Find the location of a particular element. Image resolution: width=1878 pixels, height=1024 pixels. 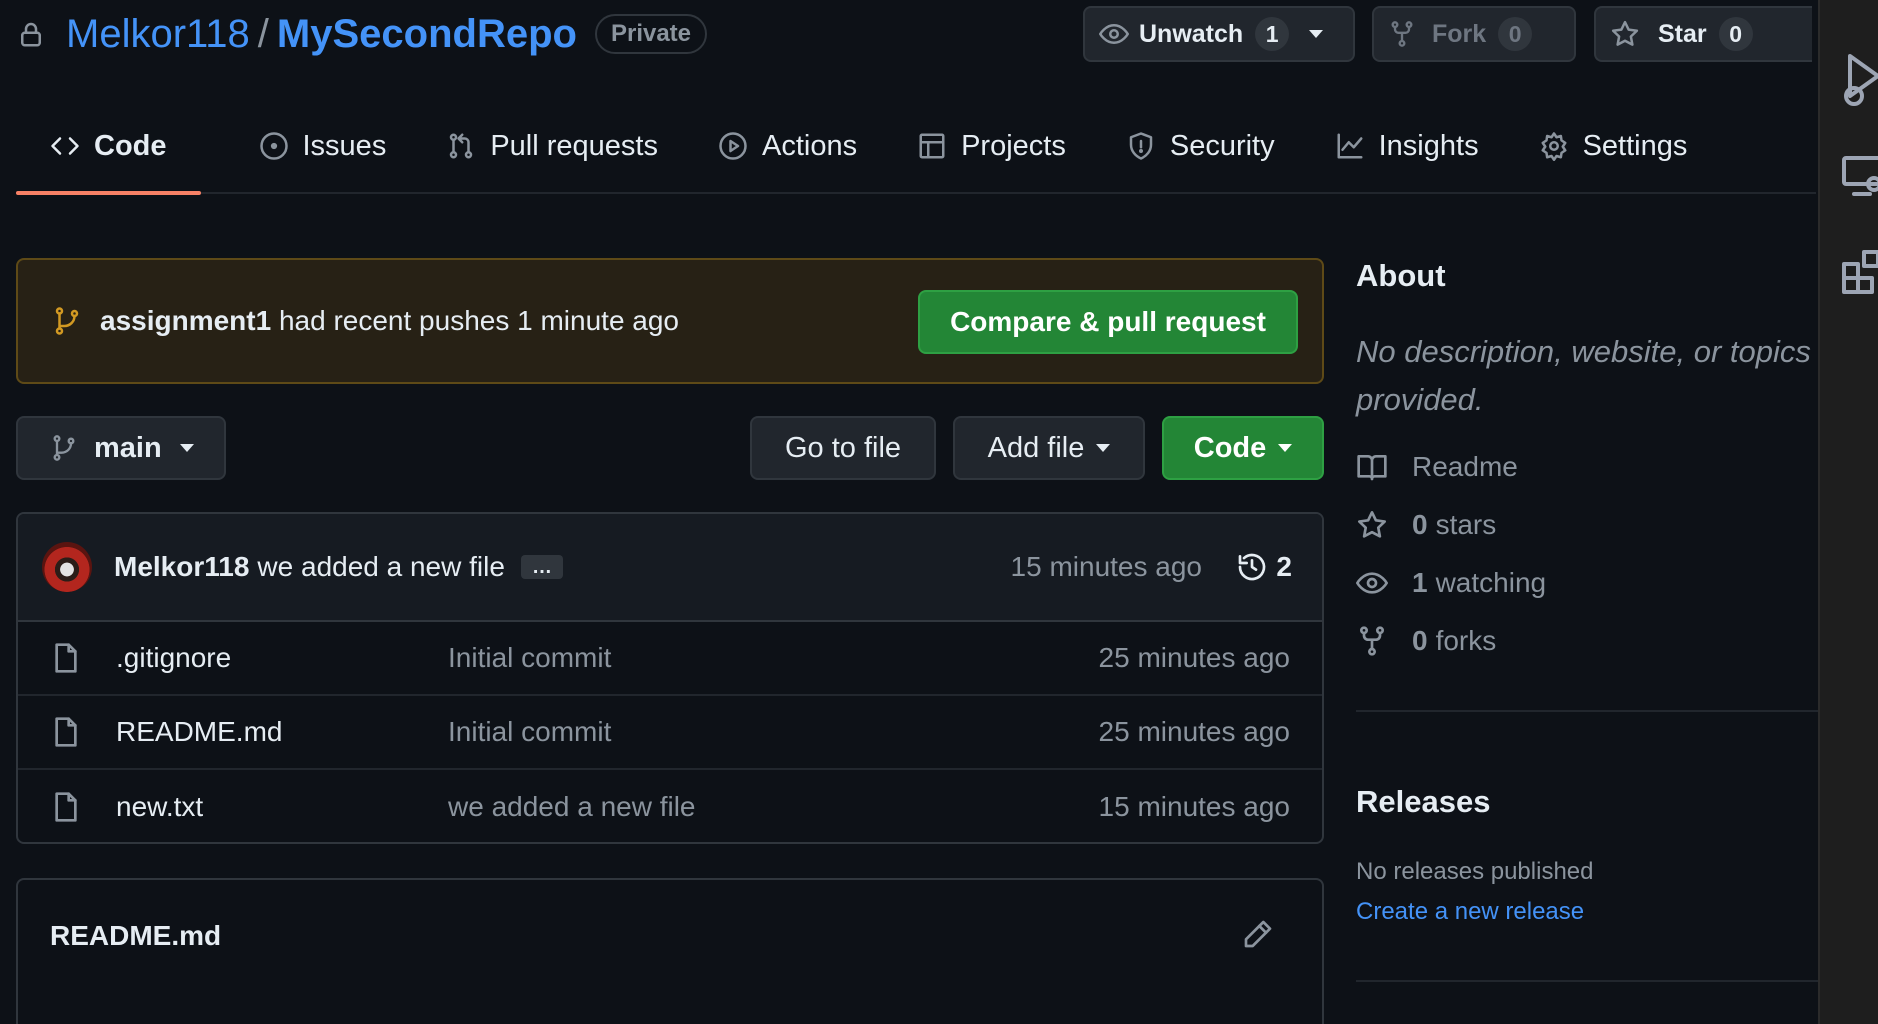

watching-link: 1 watching is located at coordinates (1586, 583).